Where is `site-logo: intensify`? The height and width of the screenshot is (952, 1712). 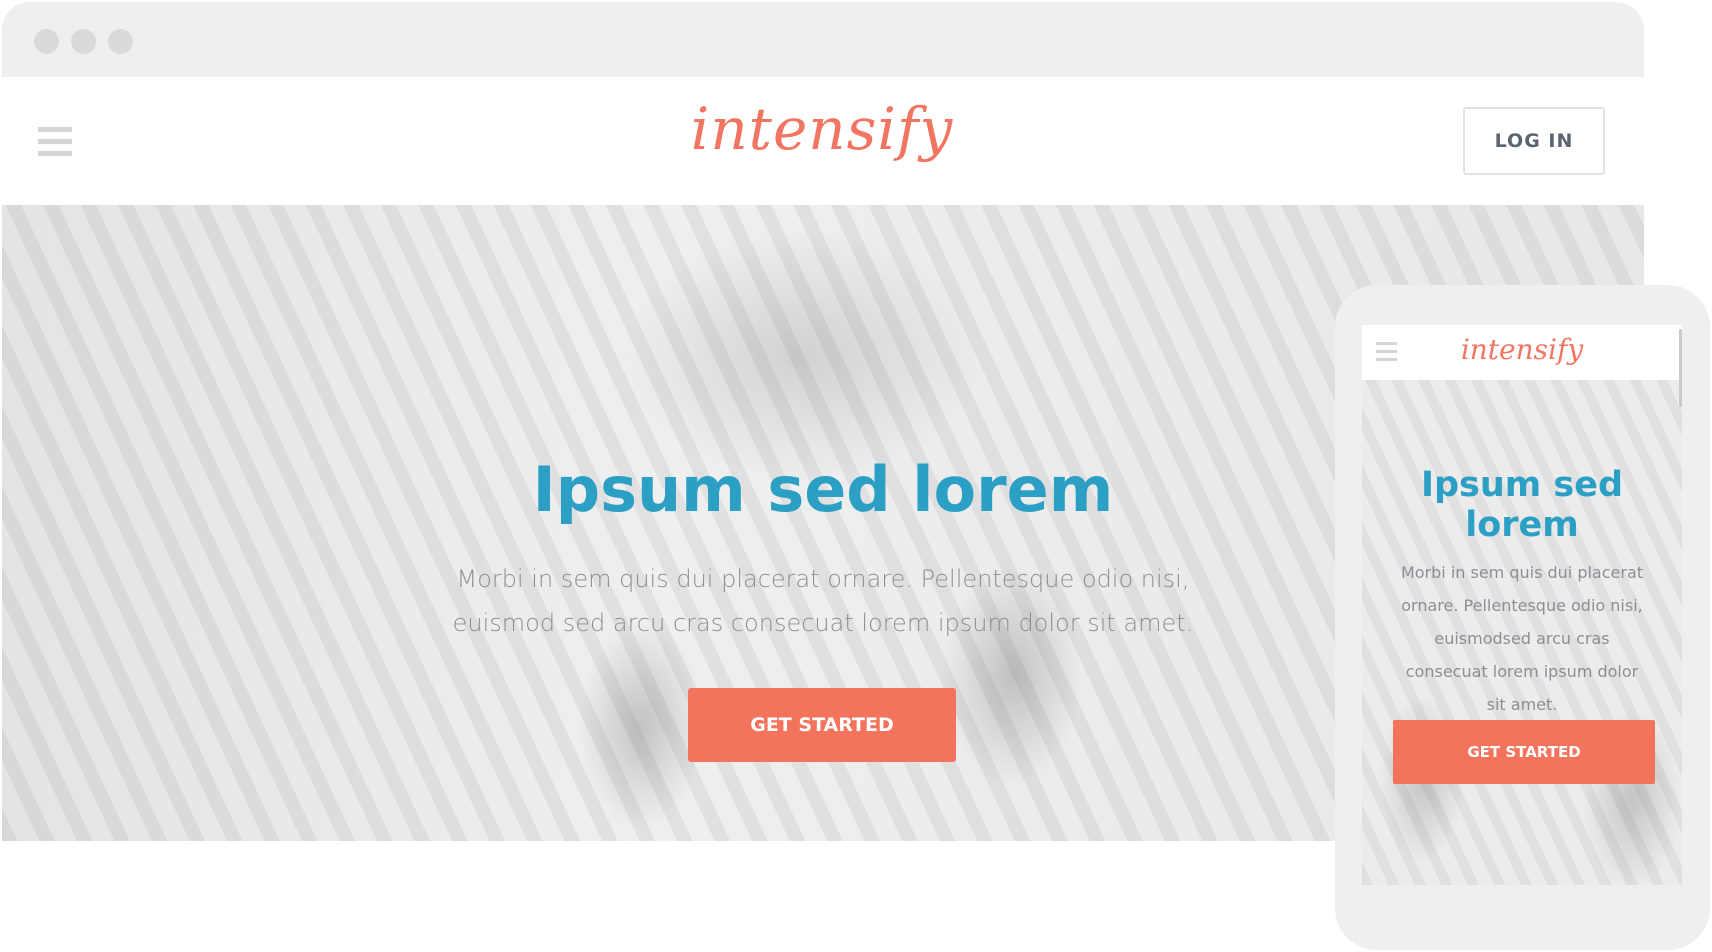
site-logo: intensify is located at coordinates (822, 129).